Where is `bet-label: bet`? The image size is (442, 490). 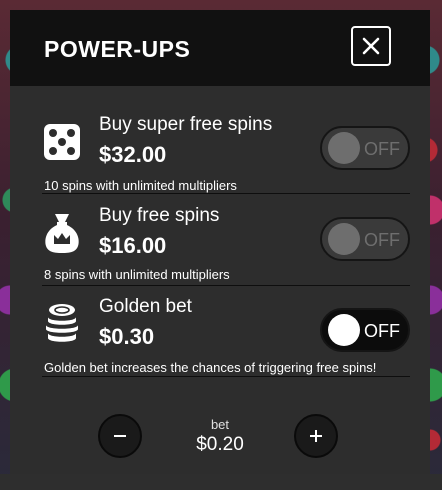 bet-label: bet is located at coordinates (220, 424).